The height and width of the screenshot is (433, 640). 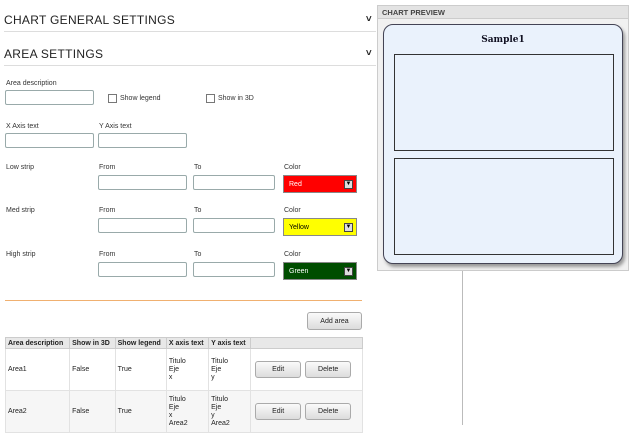 What do you see at coordinates (37, 343) in the screenshot?
I see `column-header: Area description` at bounding box center [37, 343].